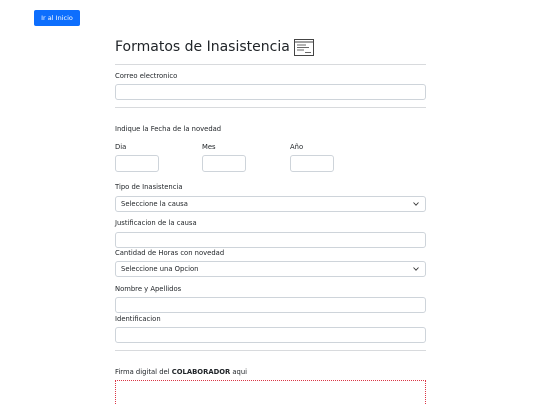  I want to click on month-input, so click(224, 163).